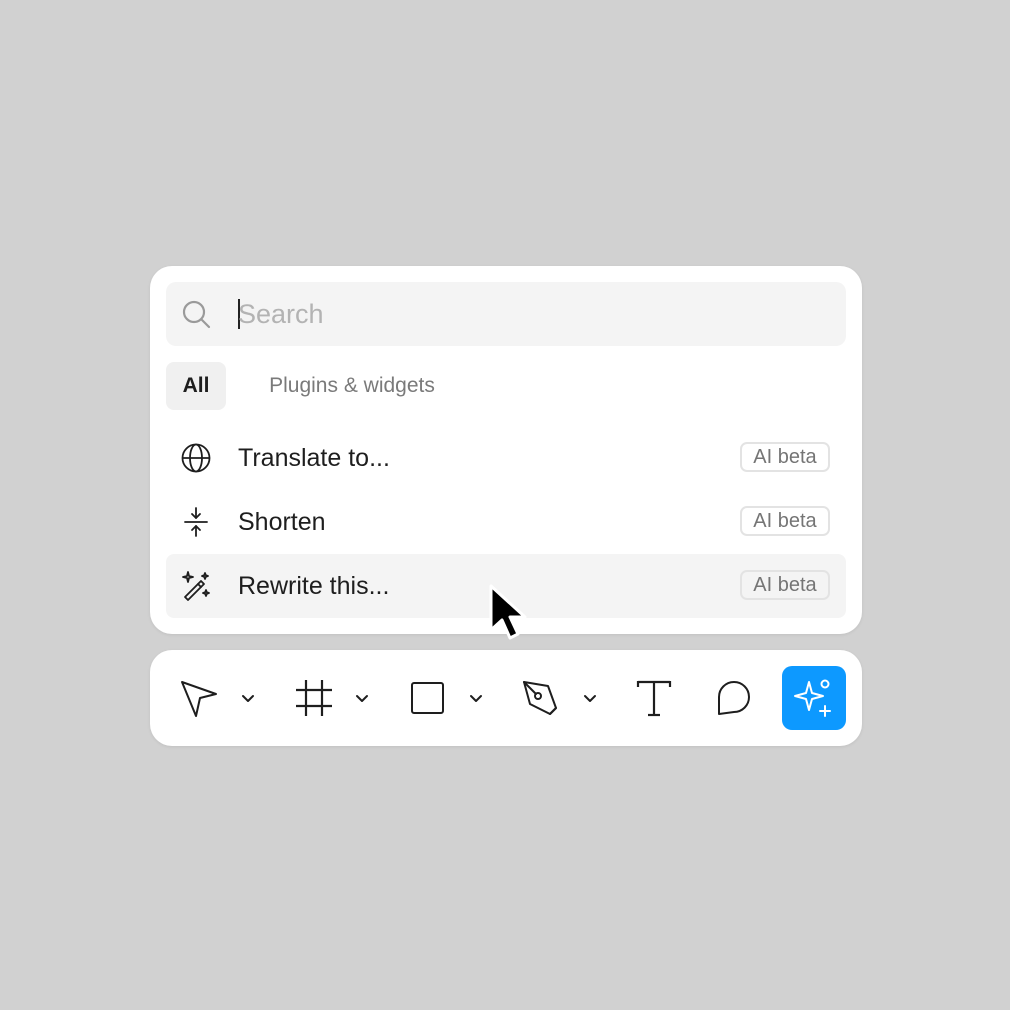 Image resolution: width=1010 pixels, height=1010 pixels. I want to click on comment-icon, so click(734, 698).